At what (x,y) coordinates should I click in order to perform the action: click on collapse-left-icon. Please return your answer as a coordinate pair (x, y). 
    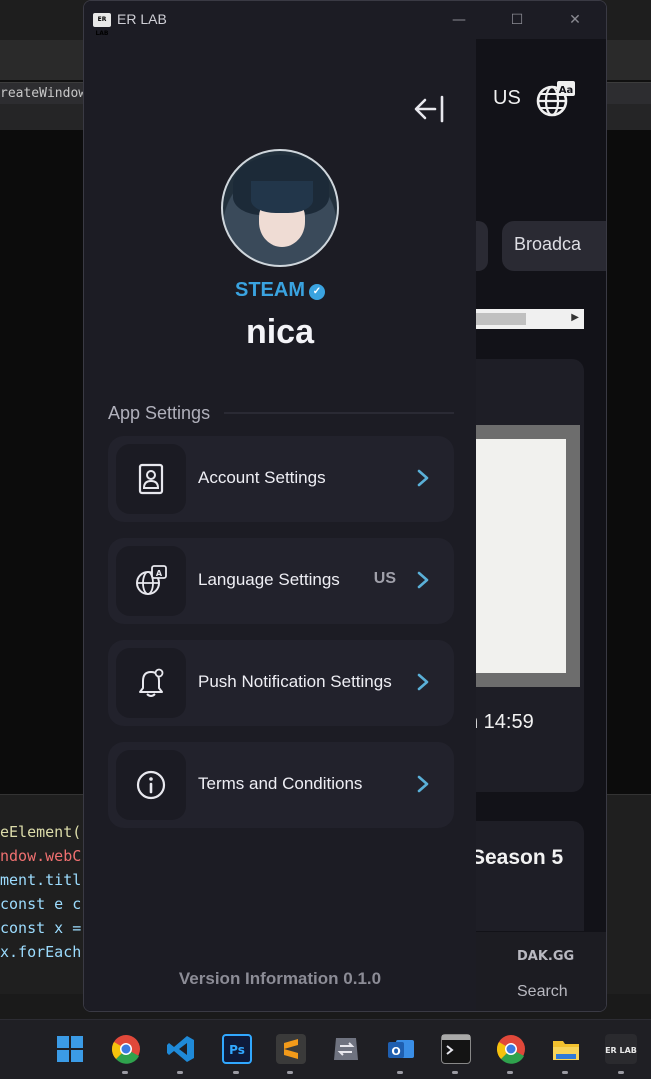
    Looking at the image, I should click on (429, 109).